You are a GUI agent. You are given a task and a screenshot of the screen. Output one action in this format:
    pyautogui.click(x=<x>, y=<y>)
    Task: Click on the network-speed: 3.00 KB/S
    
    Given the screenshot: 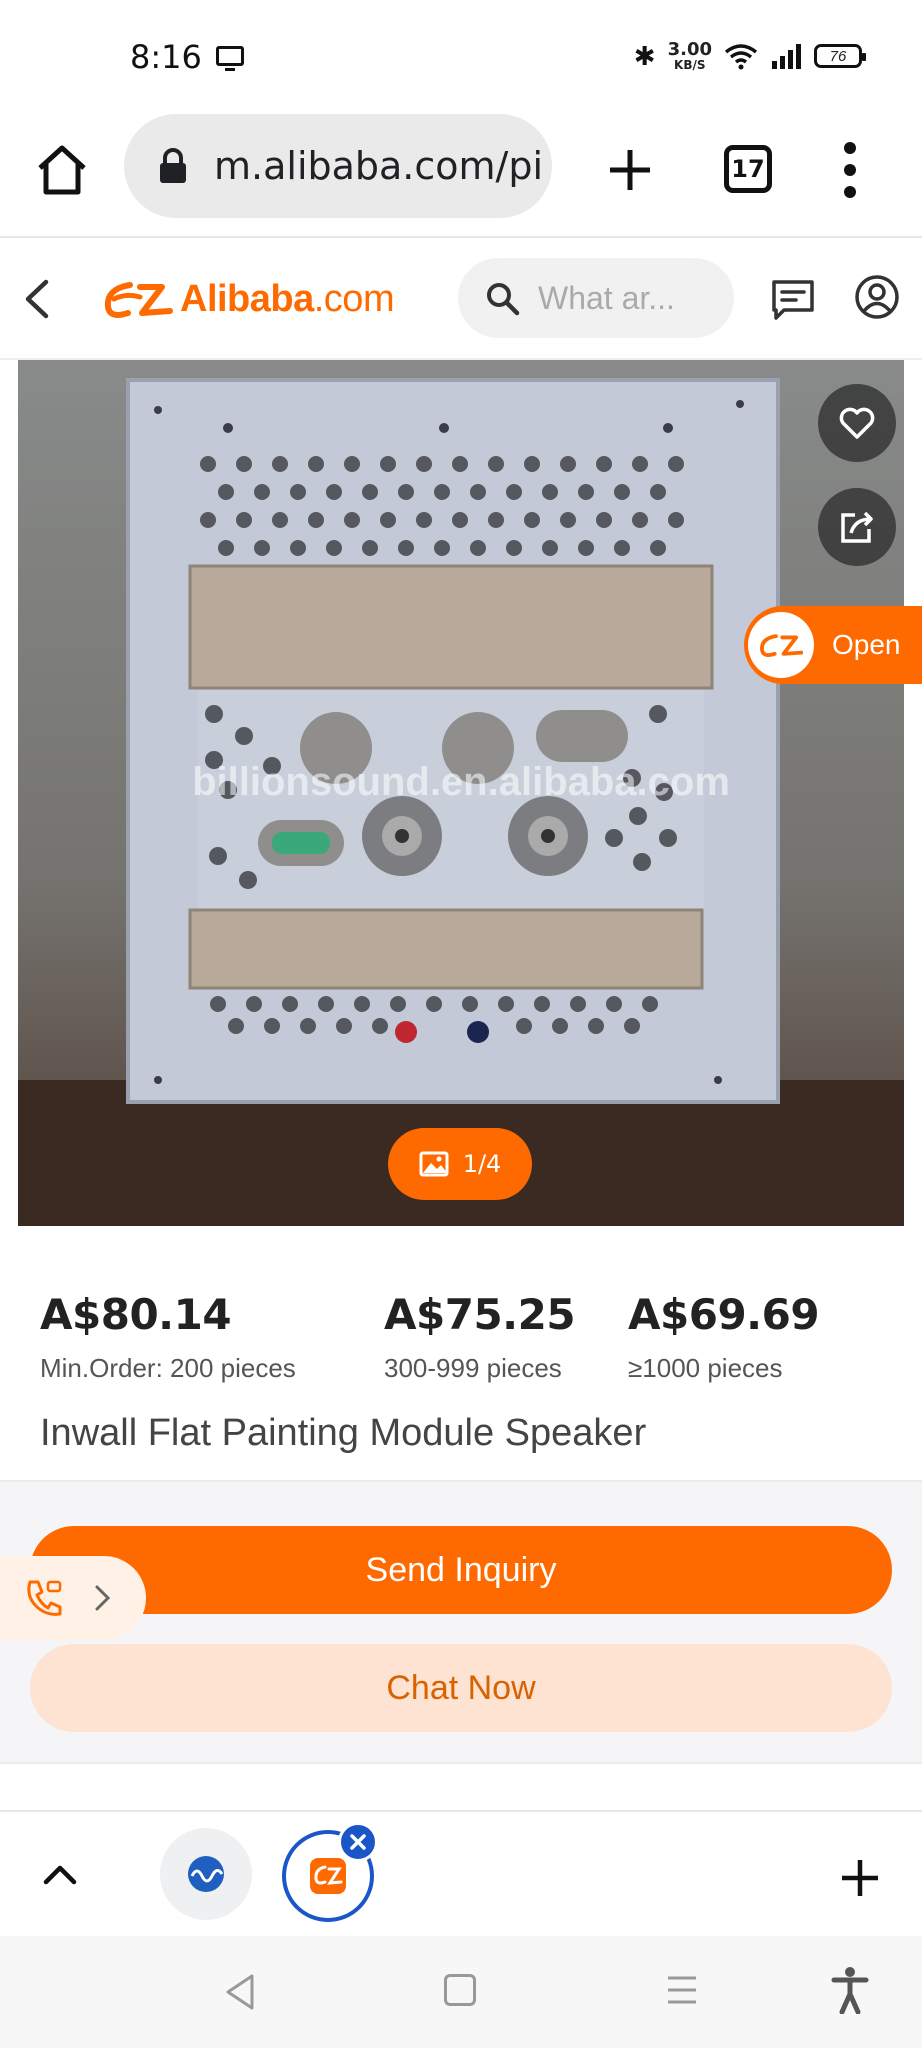 What is the action you would take?
    pyautogui.click(x=689, y=55)
    